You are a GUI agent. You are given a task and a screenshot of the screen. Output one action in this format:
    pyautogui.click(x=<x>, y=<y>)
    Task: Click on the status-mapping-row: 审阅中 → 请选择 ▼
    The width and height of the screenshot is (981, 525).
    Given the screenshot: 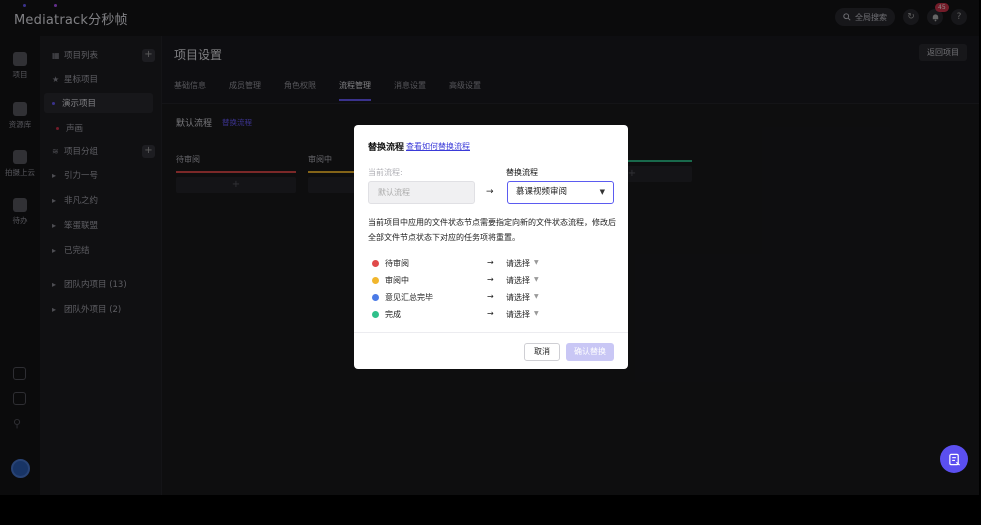 What is the action you would take?
    pyautogui.click(x=492, y=281)
    